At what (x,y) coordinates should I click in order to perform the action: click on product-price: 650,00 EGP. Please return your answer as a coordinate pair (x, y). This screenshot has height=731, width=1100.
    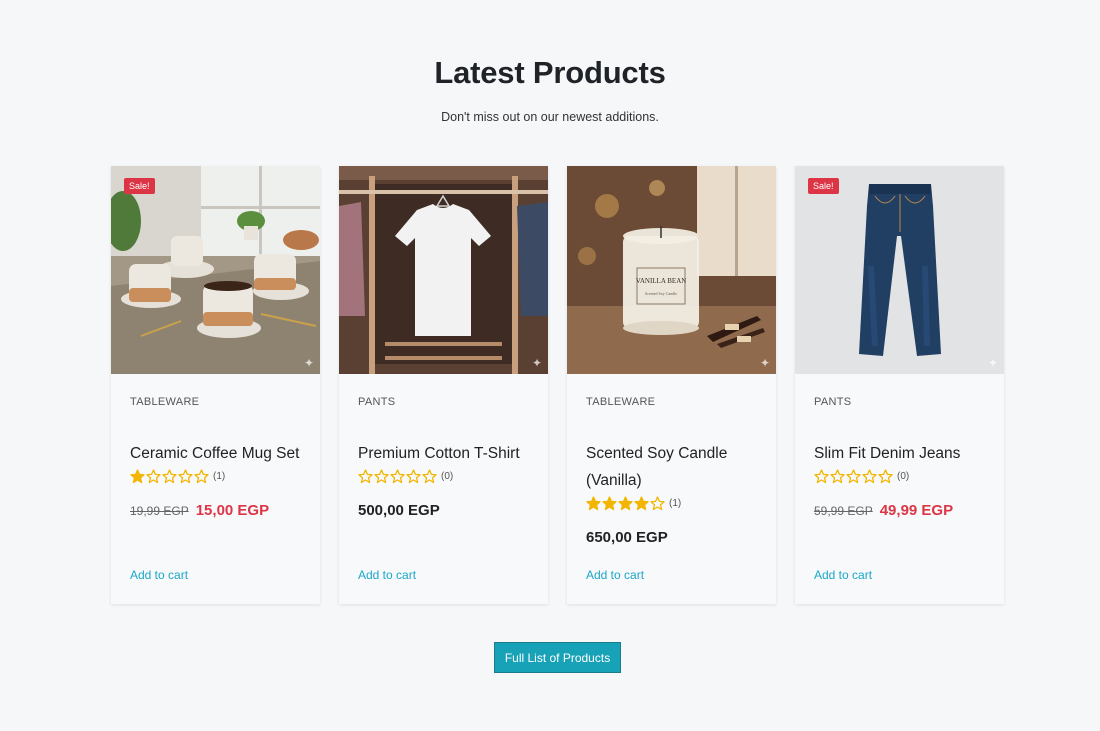
    Looking at the image, I should click on (671, 537).